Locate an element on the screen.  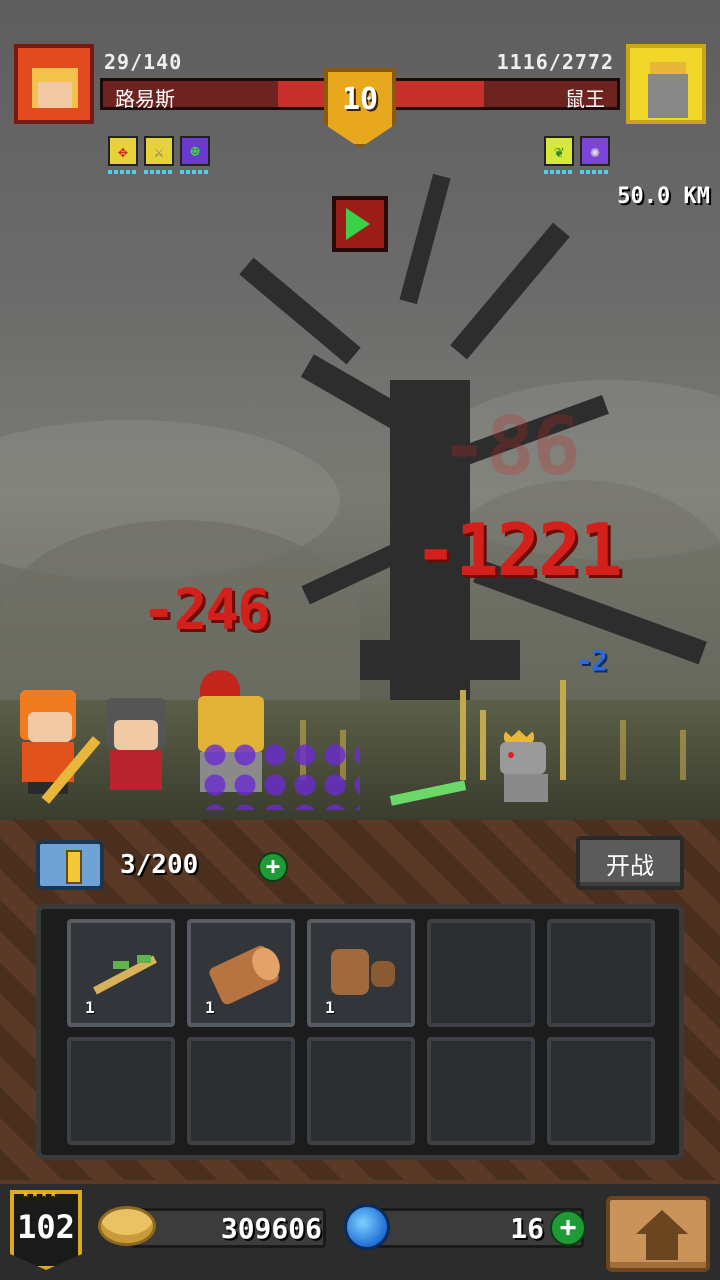
home-icon is located at coordinates (662, 1222).